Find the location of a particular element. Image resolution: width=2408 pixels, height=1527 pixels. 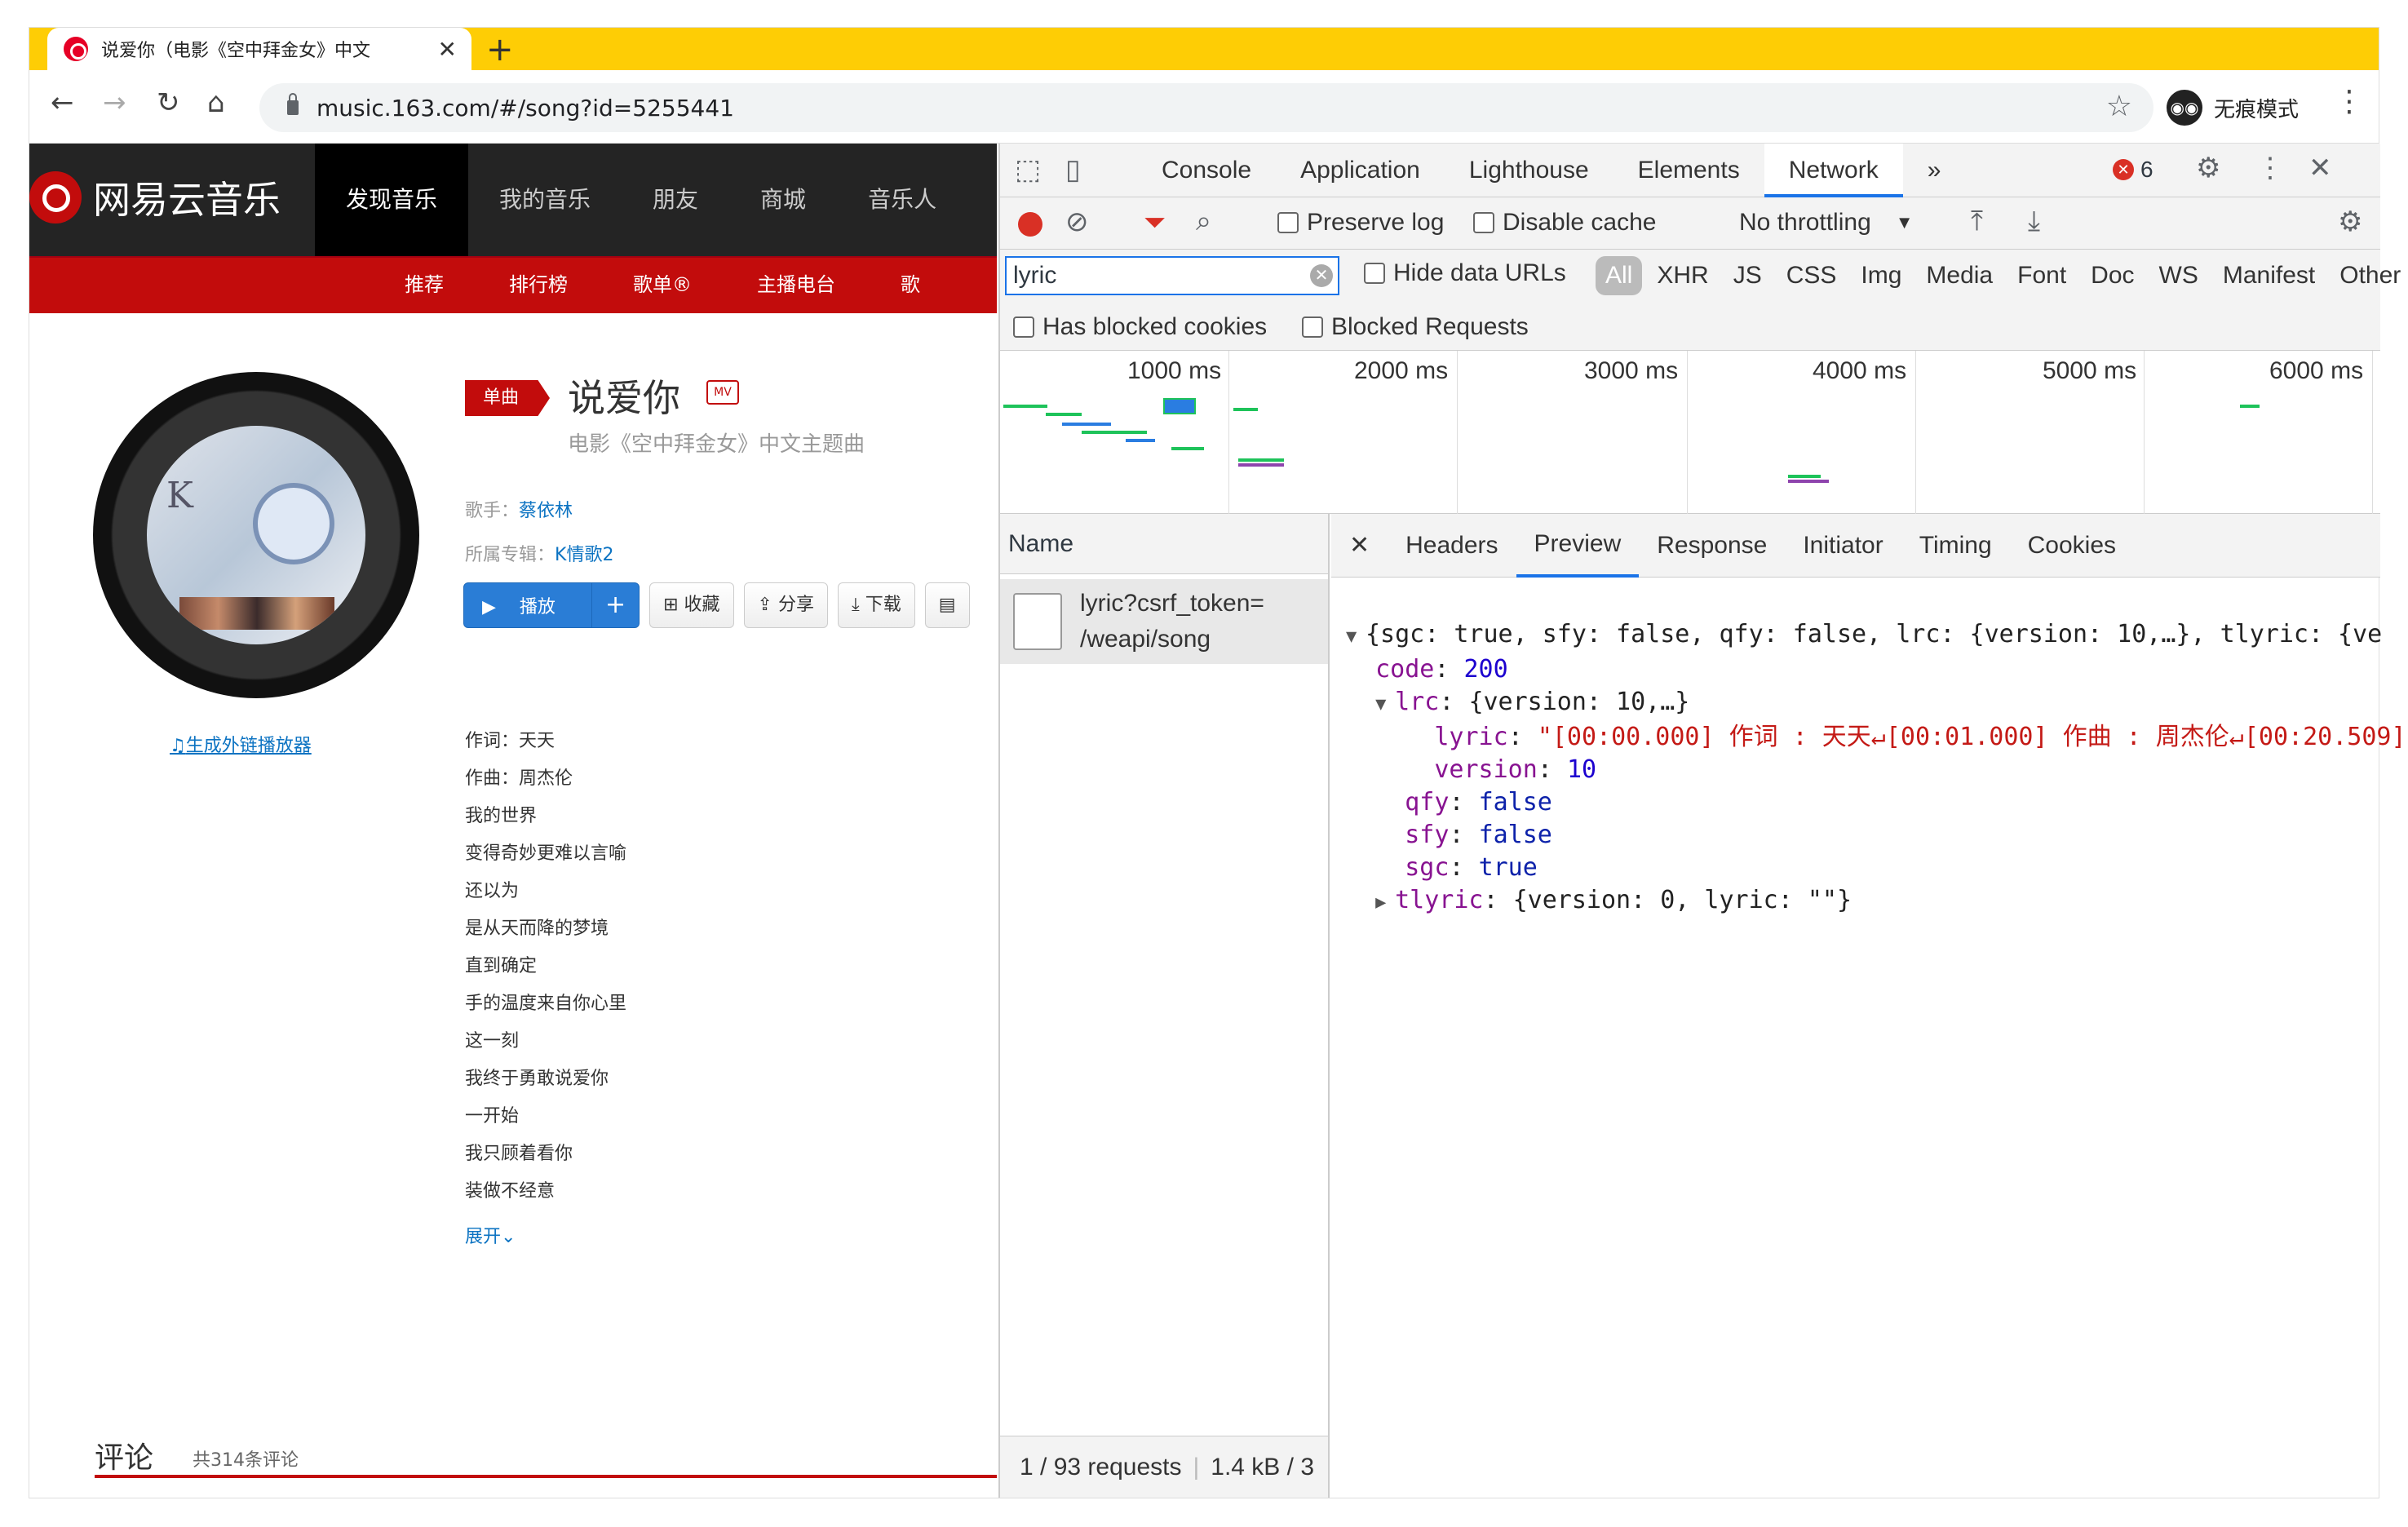

filter-funnel-icon: ⏷ is located at coordinates (1155, 223).